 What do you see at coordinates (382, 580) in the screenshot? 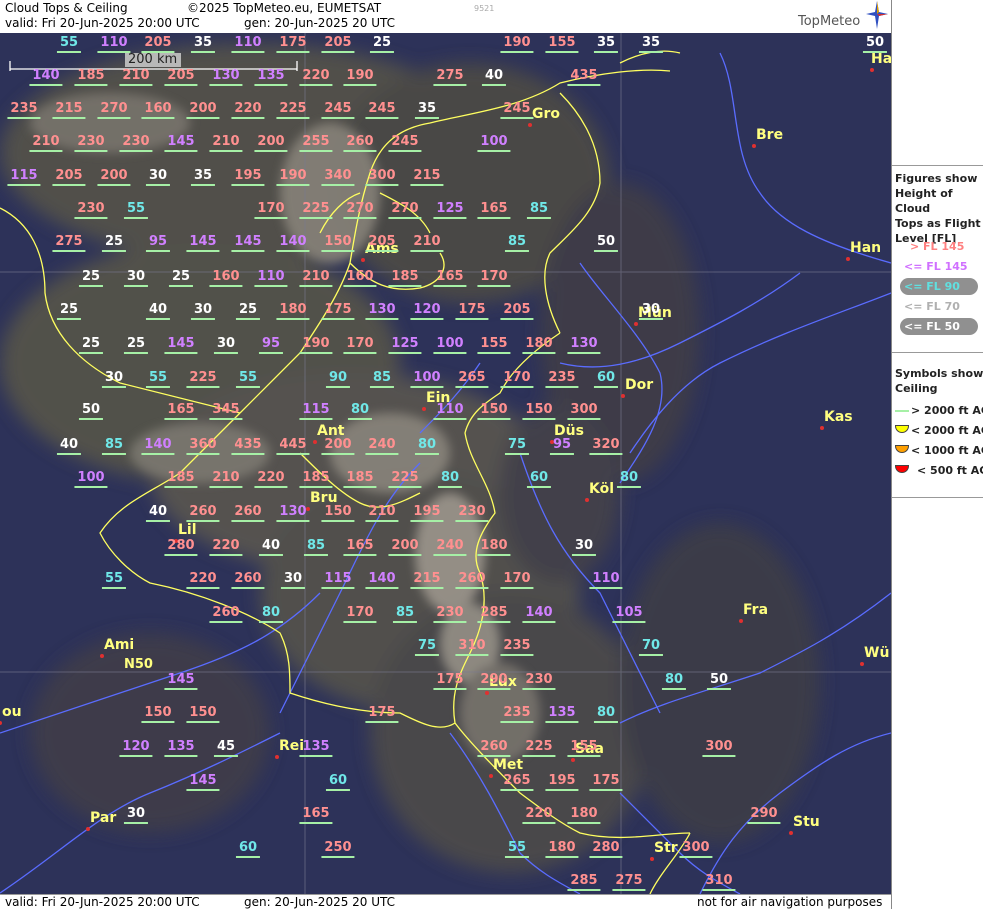
I see `cloud-top-value: 140` at bounding box center [382, 580].